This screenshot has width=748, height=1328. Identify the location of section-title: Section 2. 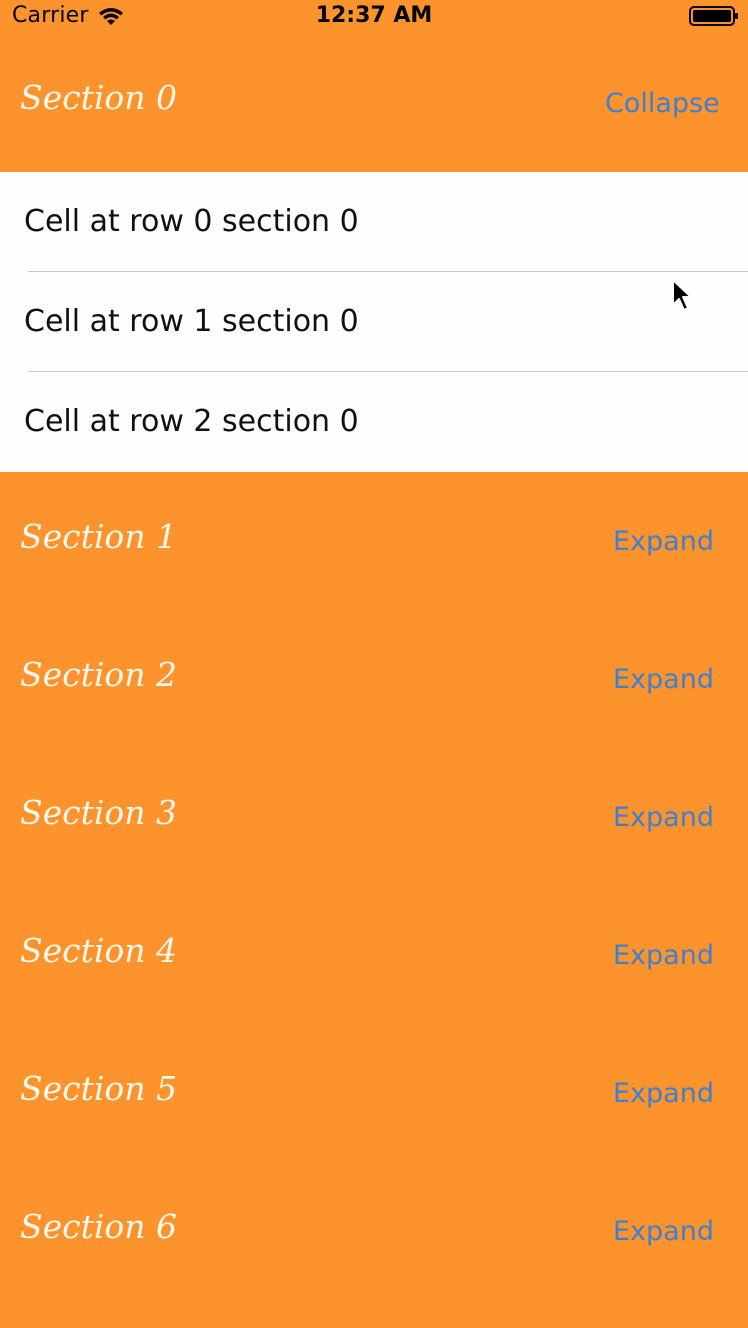
(99, 674).